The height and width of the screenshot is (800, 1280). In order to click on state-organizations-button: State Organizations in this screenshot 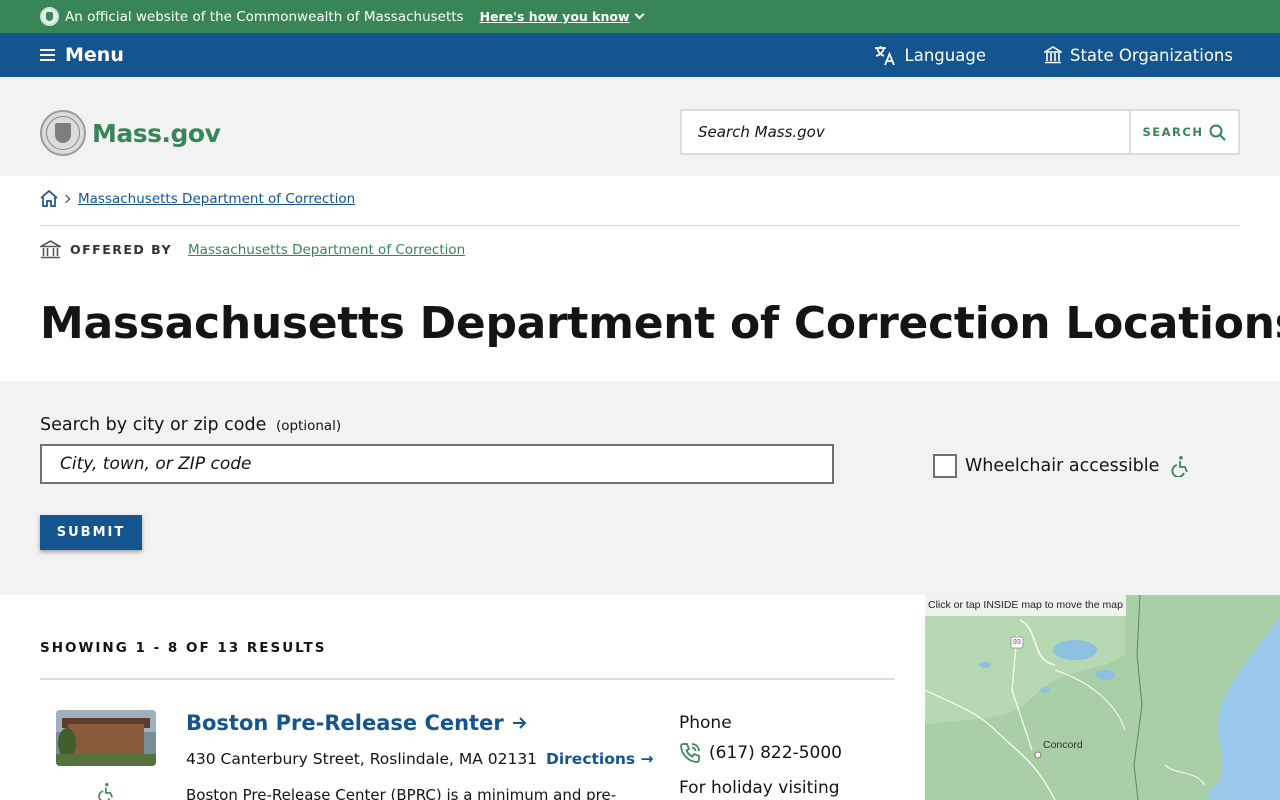, I will do `click(1138, 55)`.